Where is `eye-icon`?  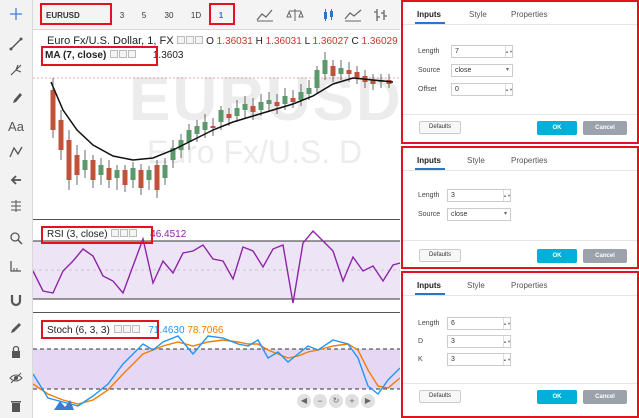
eye-icon is located at coordinates (16, 378).